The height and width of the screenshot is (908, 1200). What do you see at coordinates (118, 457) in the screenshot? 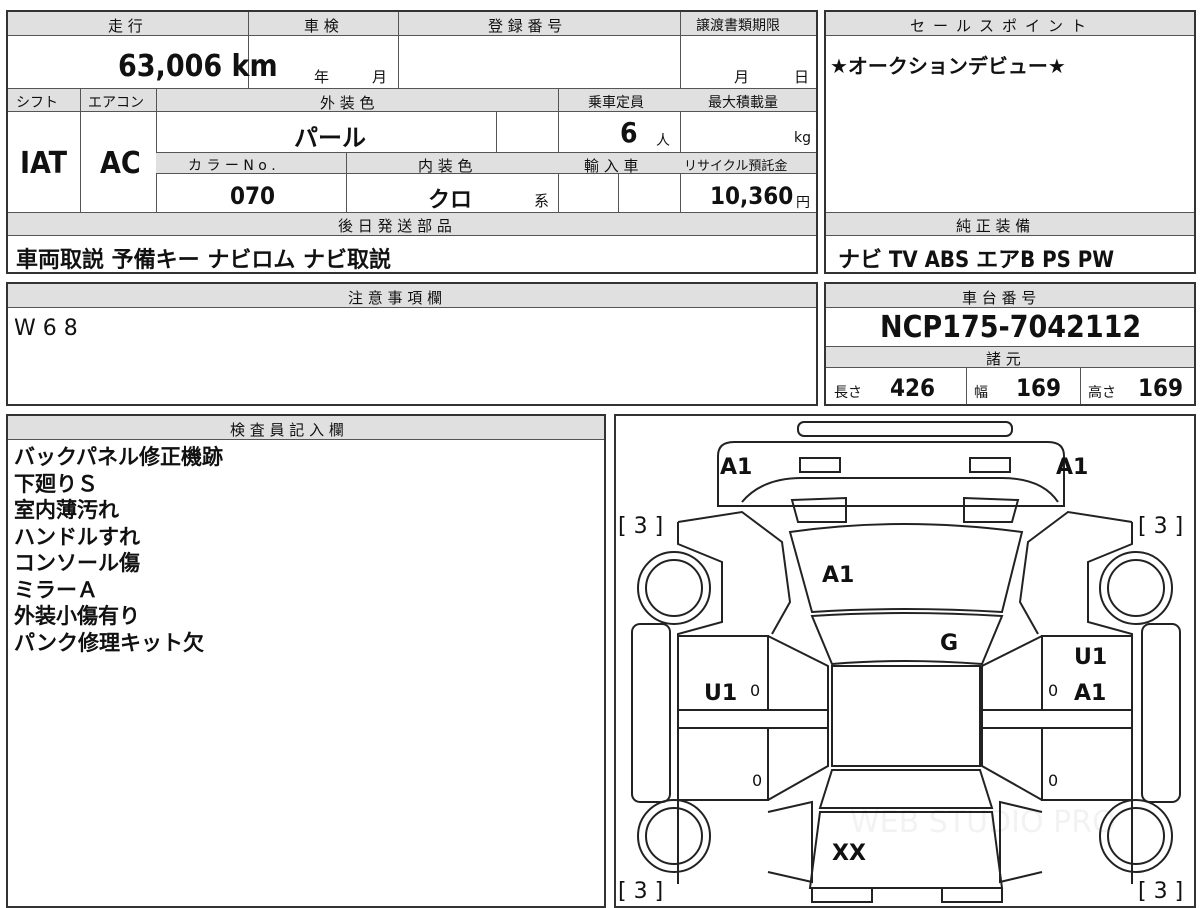
I see `inspector-note: バックパネル修正機跡` at bounding box center [118, 457].